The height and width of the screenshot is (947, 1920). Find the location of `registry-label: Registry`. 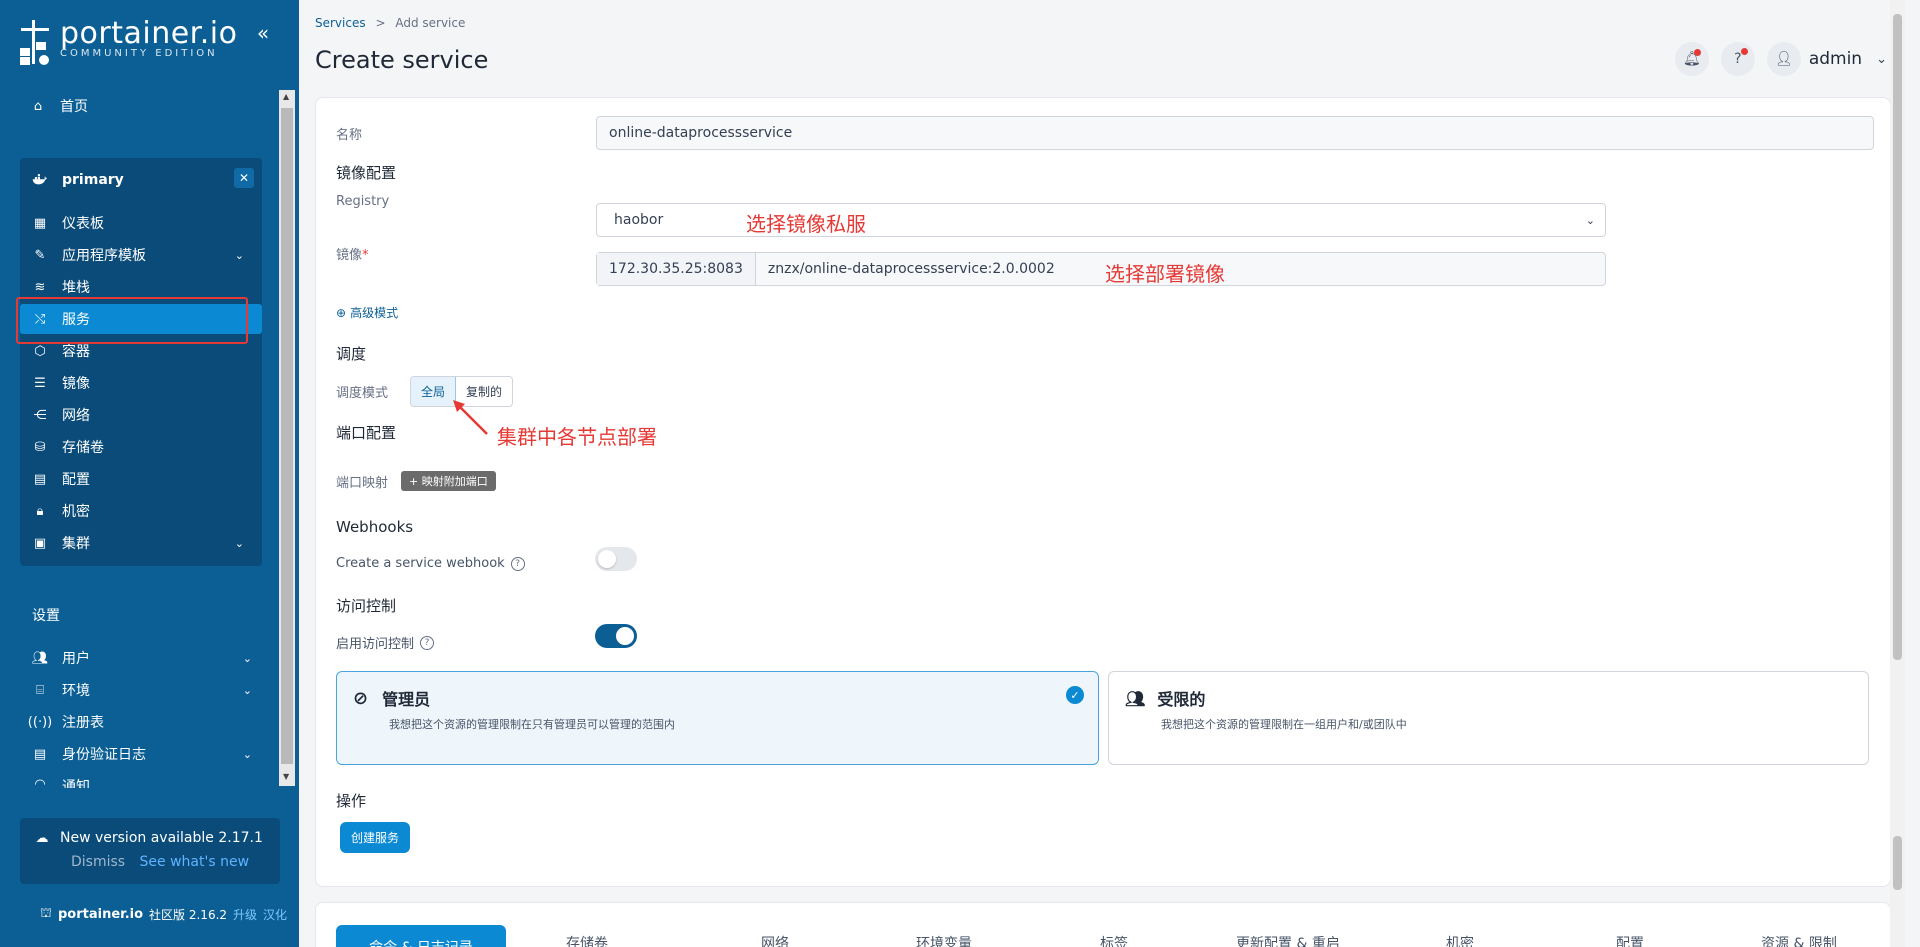

registry-label: Registry is located at coordinates (363, 201).